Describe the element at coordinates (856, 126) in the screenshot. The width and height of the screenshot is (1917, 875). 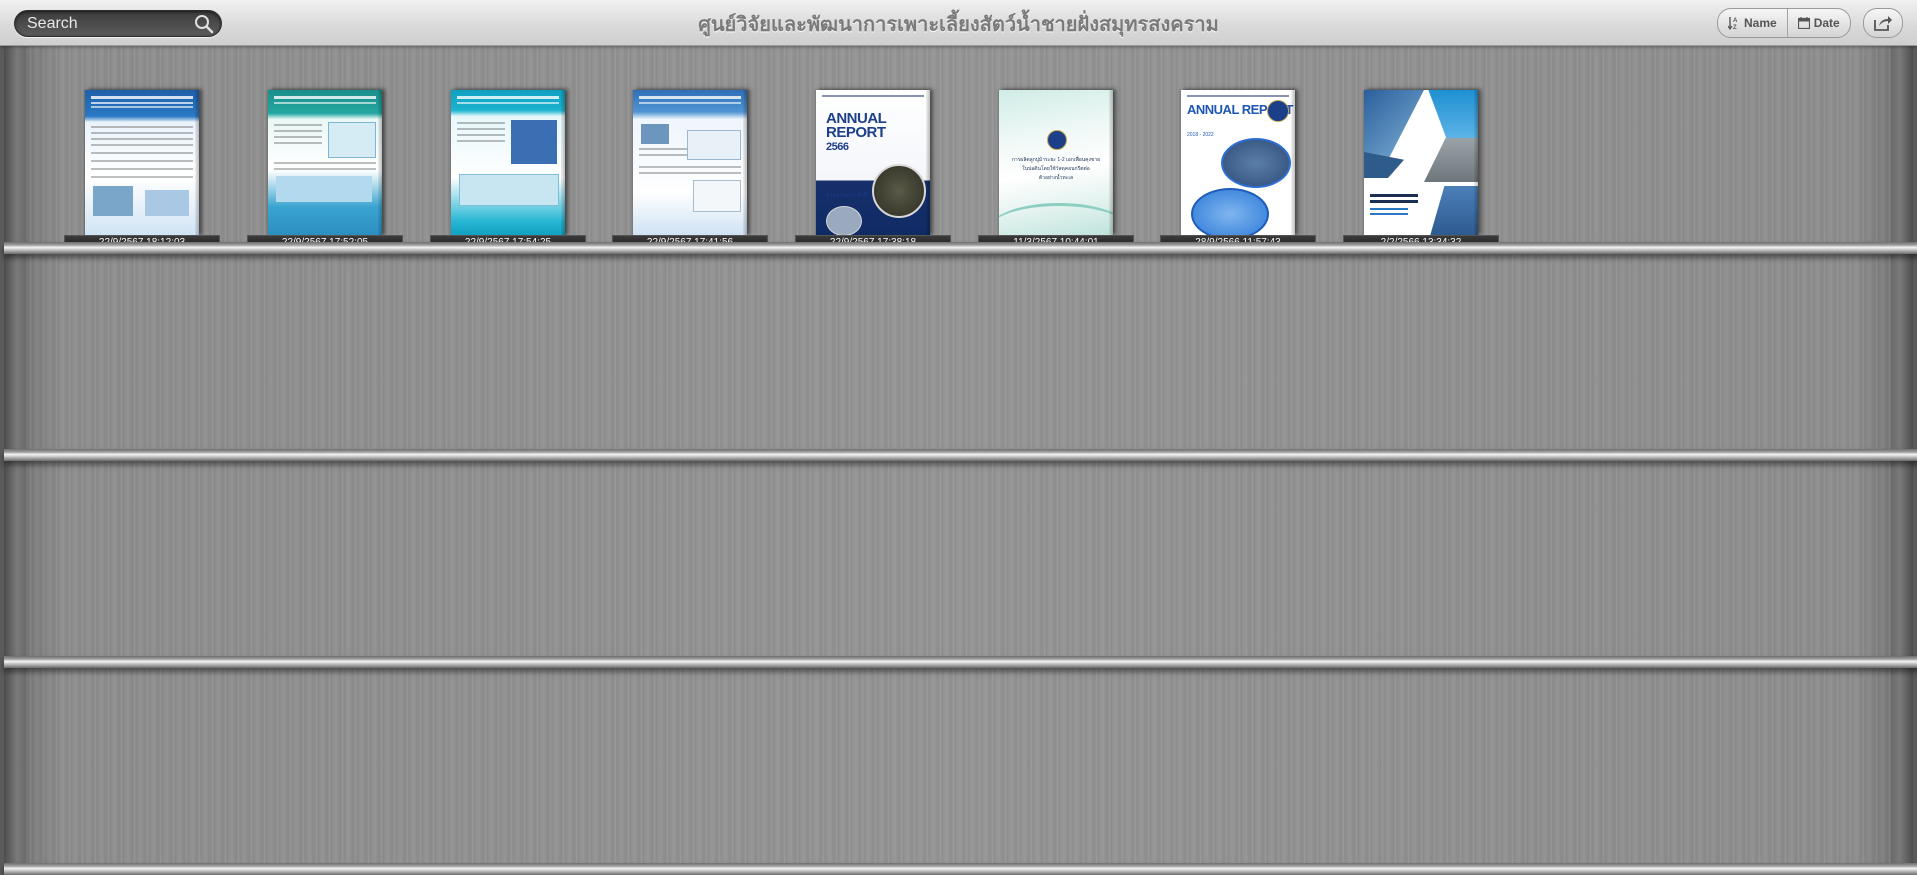
I see `cover-title: ANNUAL REPORT` at that location.